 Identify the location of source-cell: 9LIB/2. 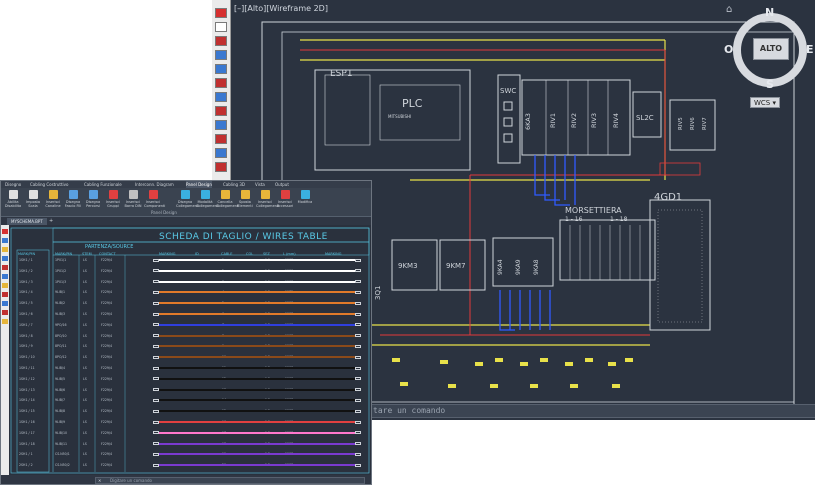
(60, 303).